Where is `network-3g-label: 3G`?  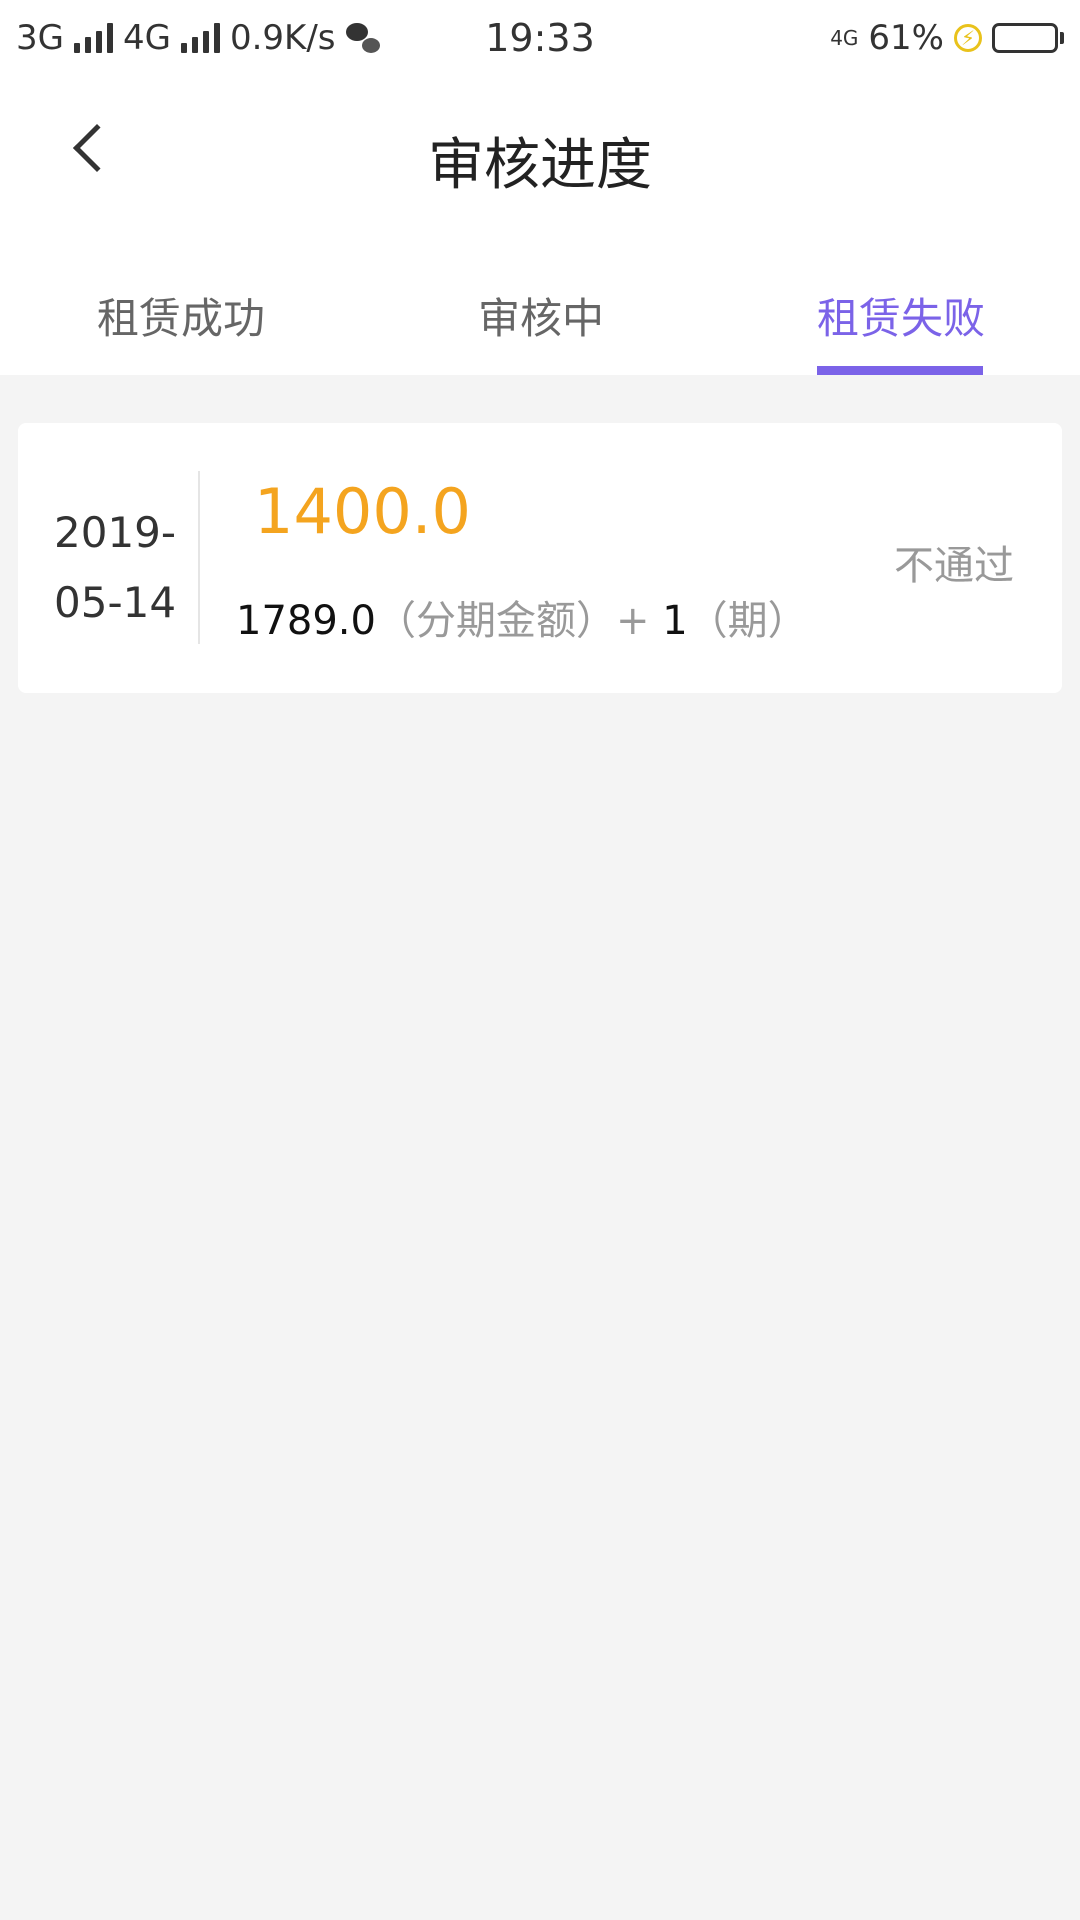 network-3g-label: 3G is located at coordinates (40, 37).